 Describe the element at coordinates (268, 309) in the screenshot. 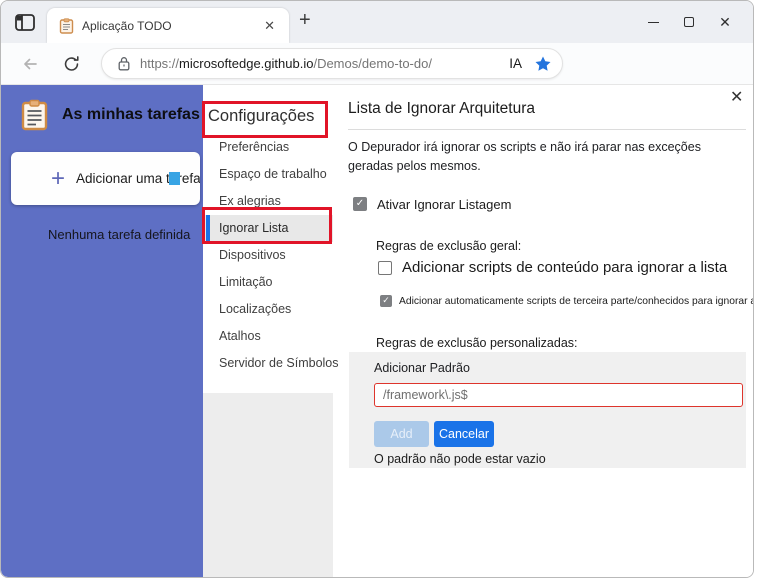

I see `menu-item-localizacoes: Localizações` at that location.